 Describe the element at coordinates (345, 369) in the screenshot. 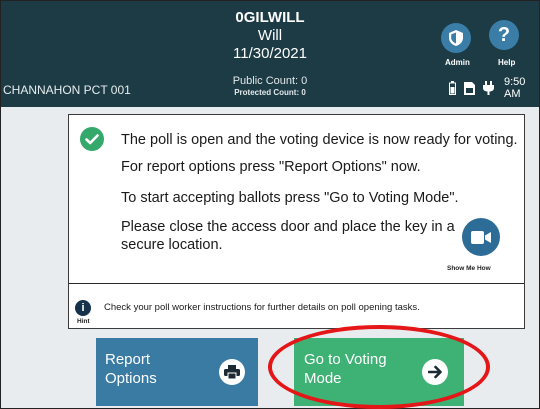

I see `go-to-voting-mode-label: Go to Voting Mode` at that location.